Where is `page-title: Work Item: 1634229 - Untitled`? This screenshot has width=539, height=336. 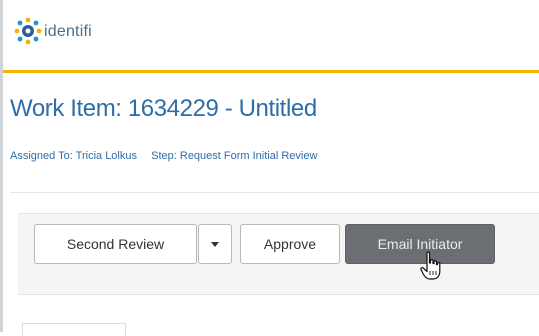
page-title: Work Item: 1634229 - Untitled is located at coordinates (163, 108).